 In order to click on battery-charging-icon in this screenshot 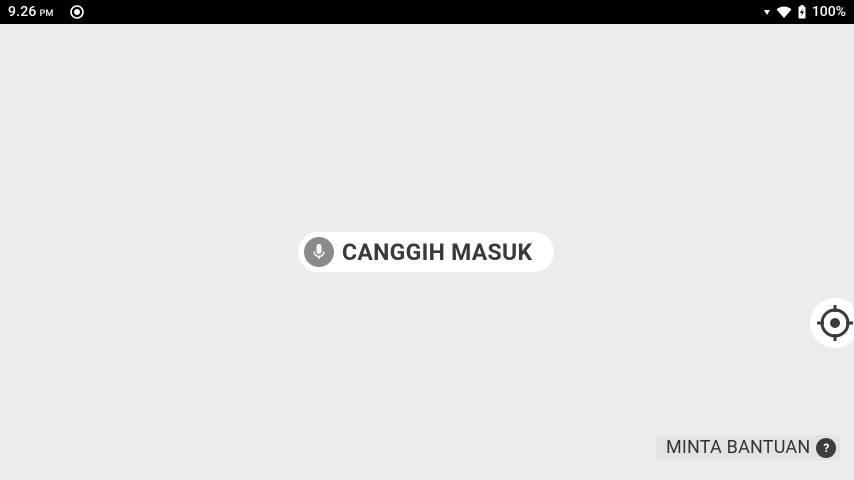, I will do `click(802, 12)`.